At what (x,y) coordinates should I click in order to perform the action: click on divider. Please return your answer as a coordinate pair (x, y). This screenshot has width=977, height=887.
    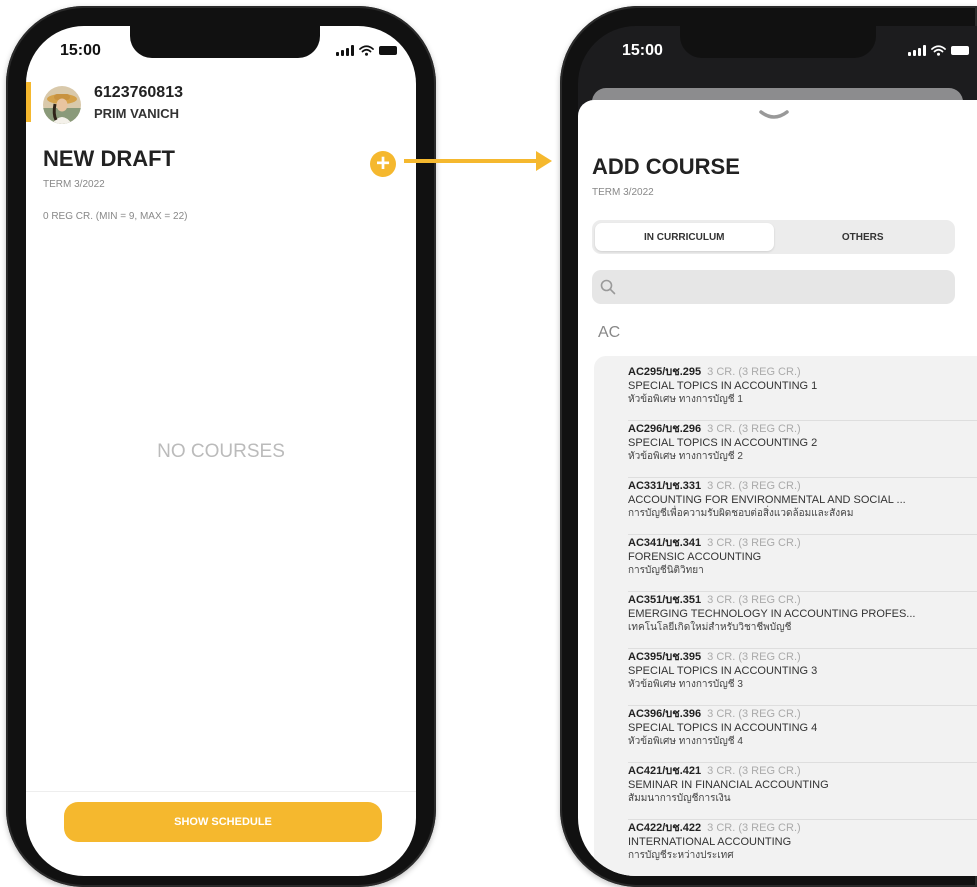
    Looking at the image, I should click on (221, 791).